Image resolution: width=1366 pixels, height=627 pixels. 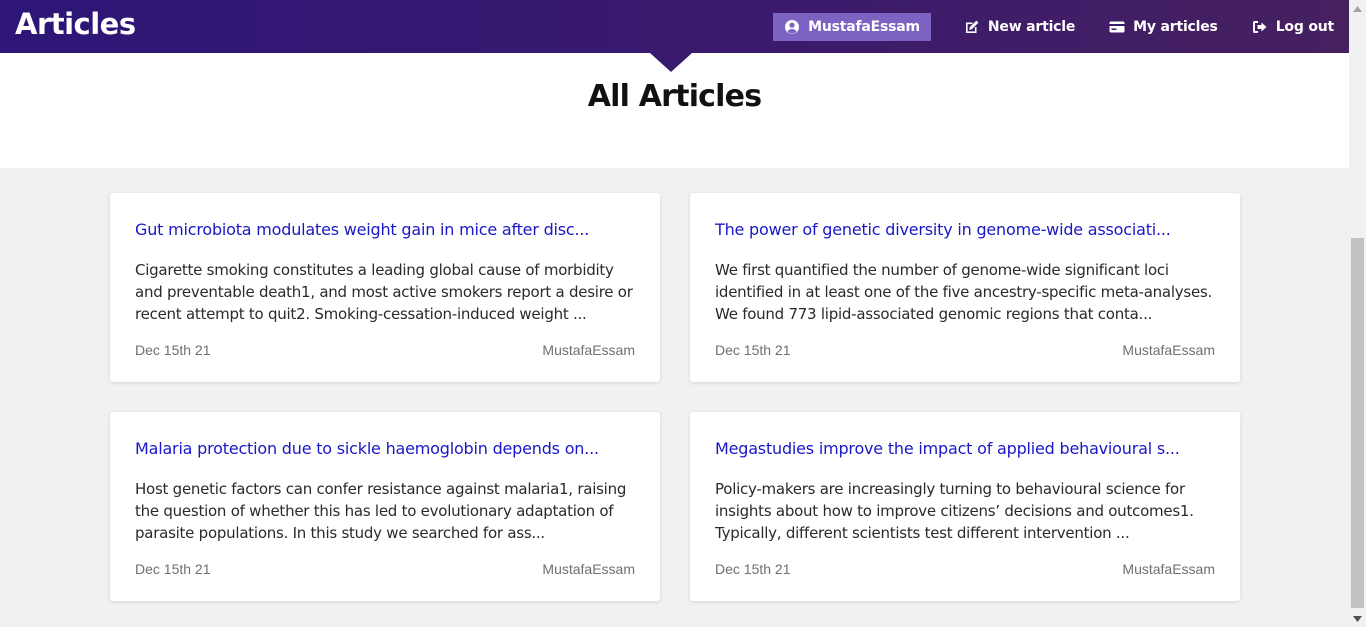 I want to click on logout-link: Log out, so click(x=1293, y=27).